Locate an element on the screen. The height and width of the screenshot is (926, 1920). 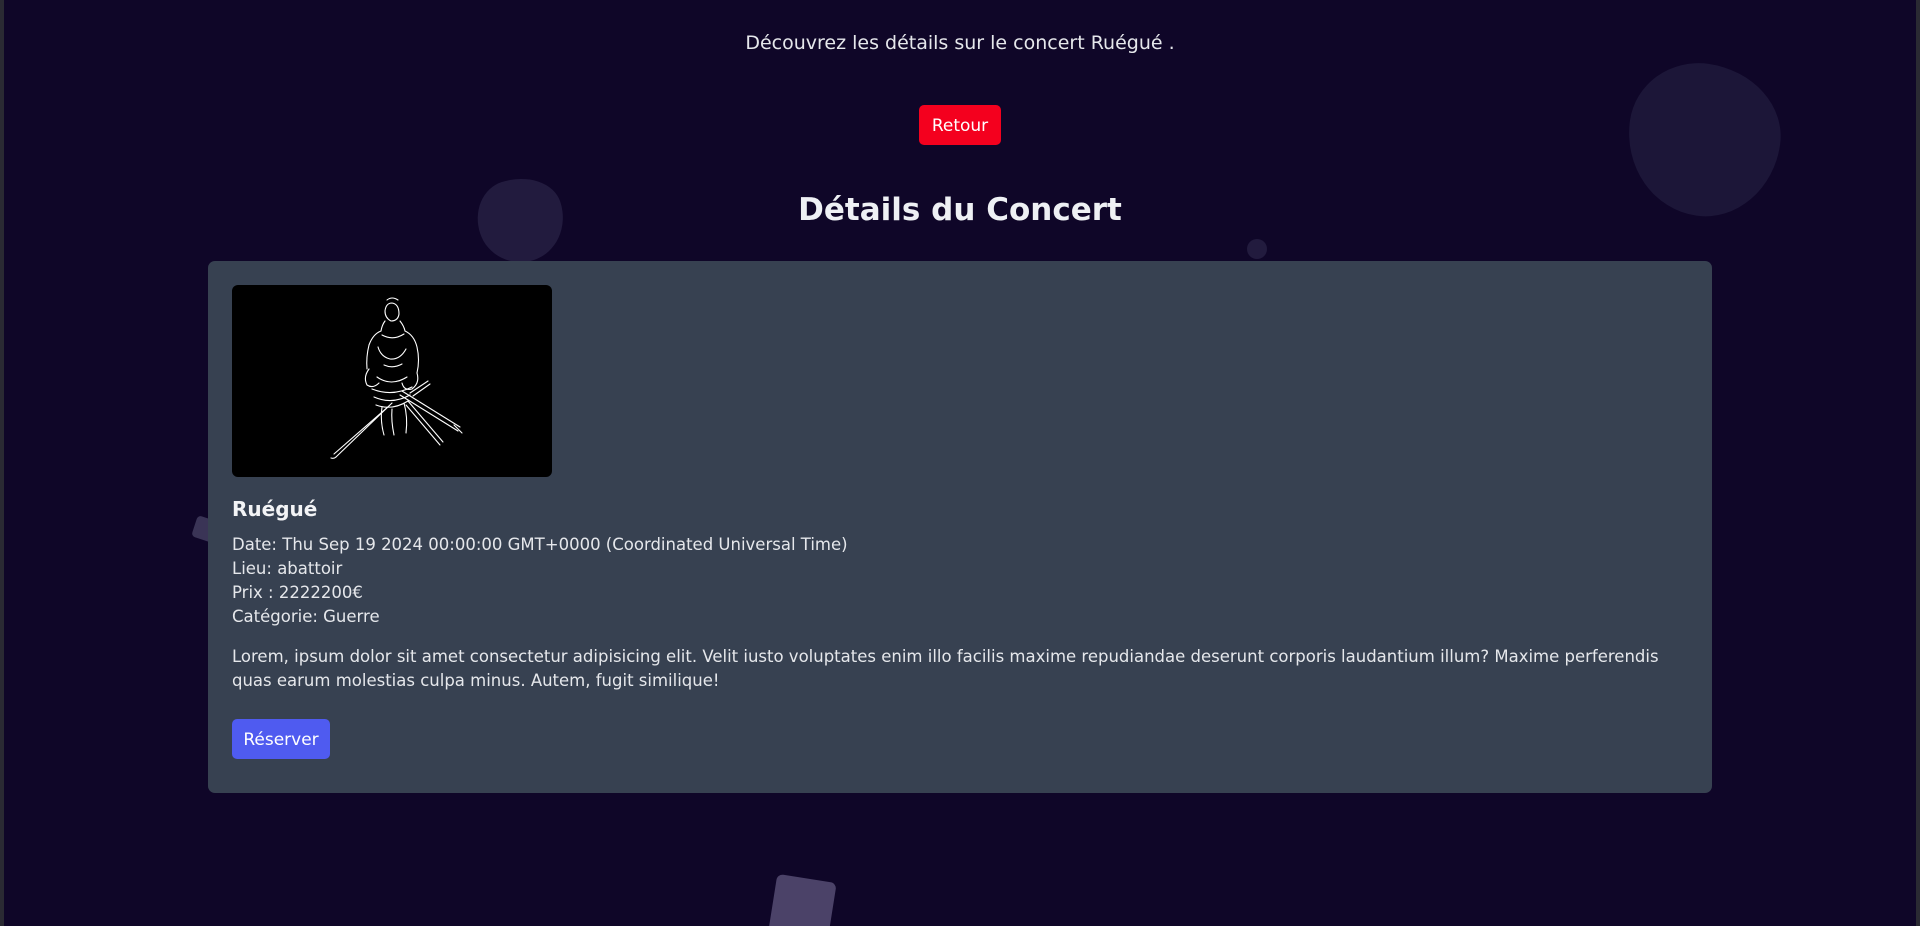
concert-image is located at coordinates (392, 381).